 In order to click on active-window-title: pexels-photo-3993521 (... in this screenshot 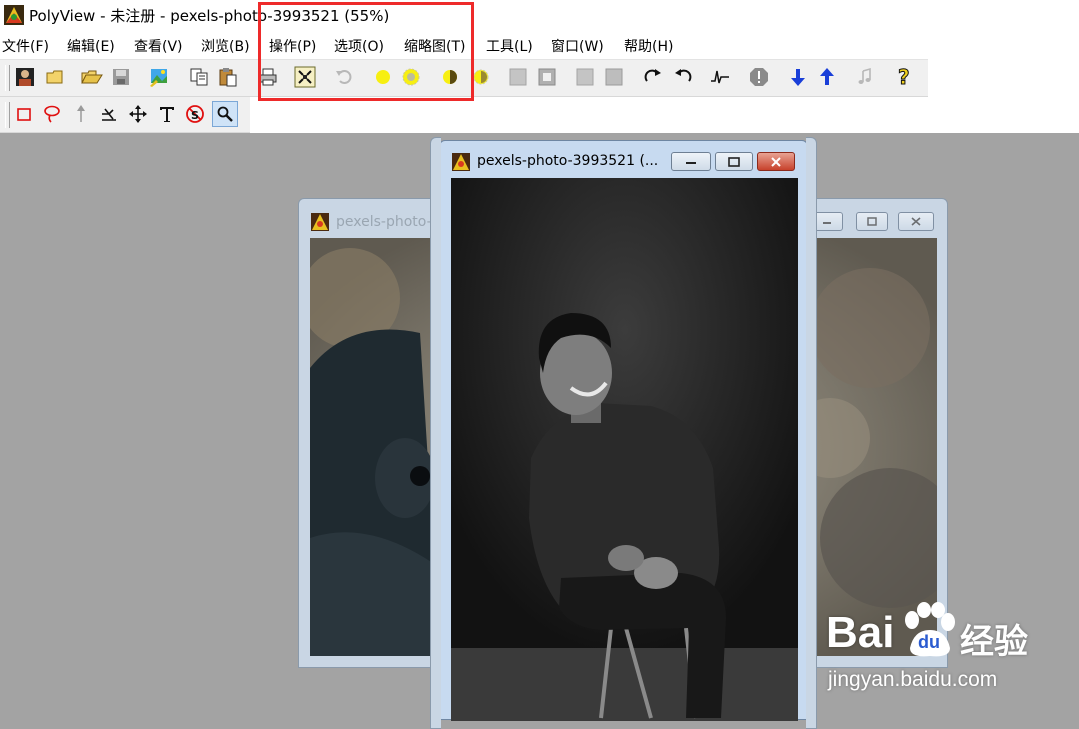, I will do `click(568, 161)`.